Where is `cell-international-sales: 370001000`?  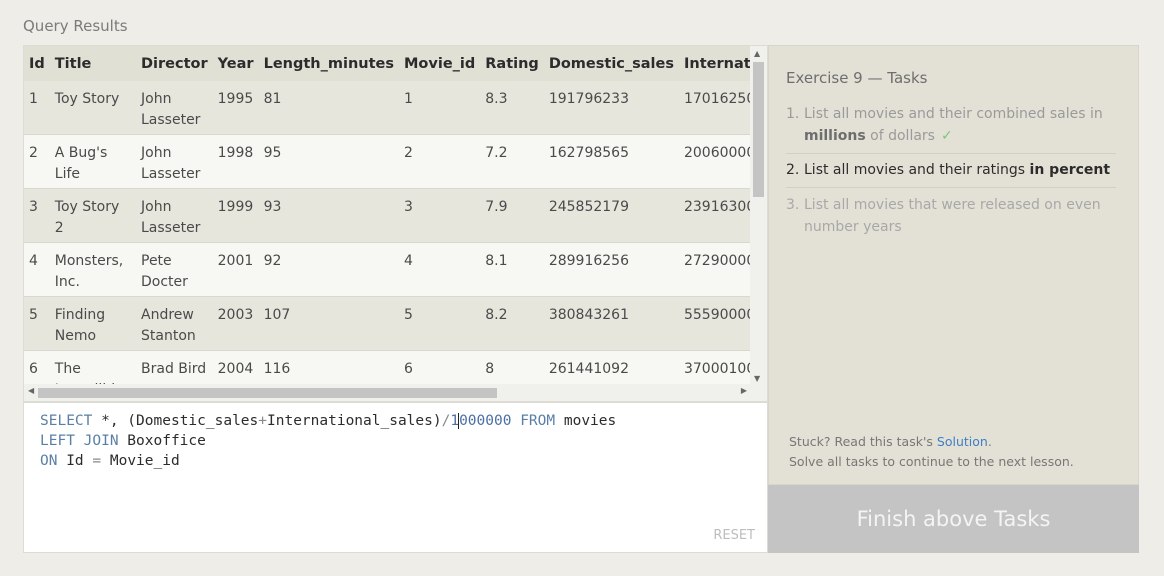
cell-international-sales: 370001000 is located at coordinates (714, 368).